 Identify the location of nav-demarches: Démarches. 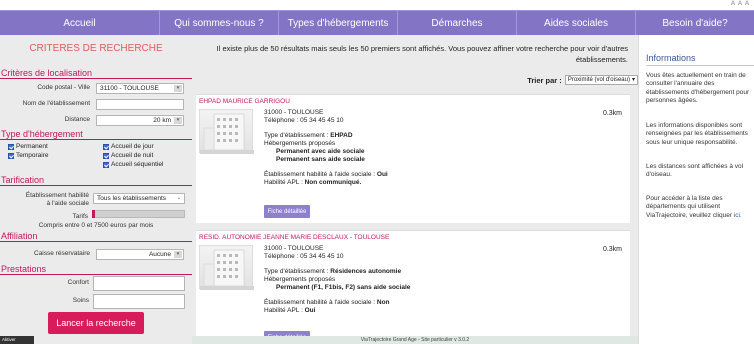
(457, 23).